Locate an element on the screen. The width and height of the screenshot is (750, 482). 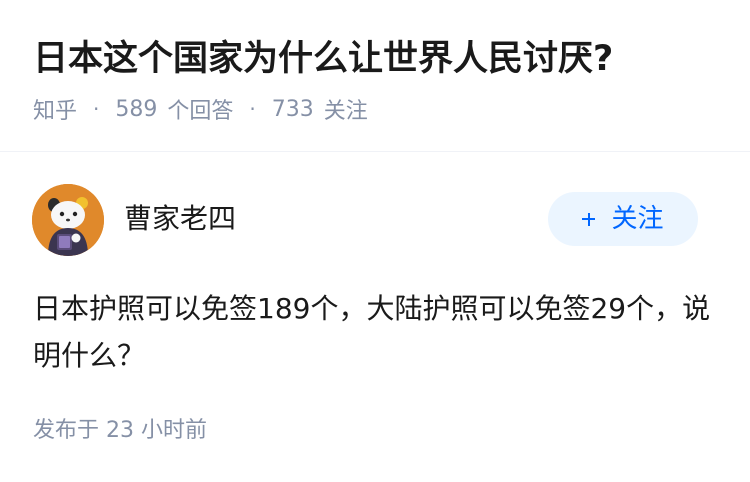
answer-count-label: 个回答 is located at coordinates (200, 109).